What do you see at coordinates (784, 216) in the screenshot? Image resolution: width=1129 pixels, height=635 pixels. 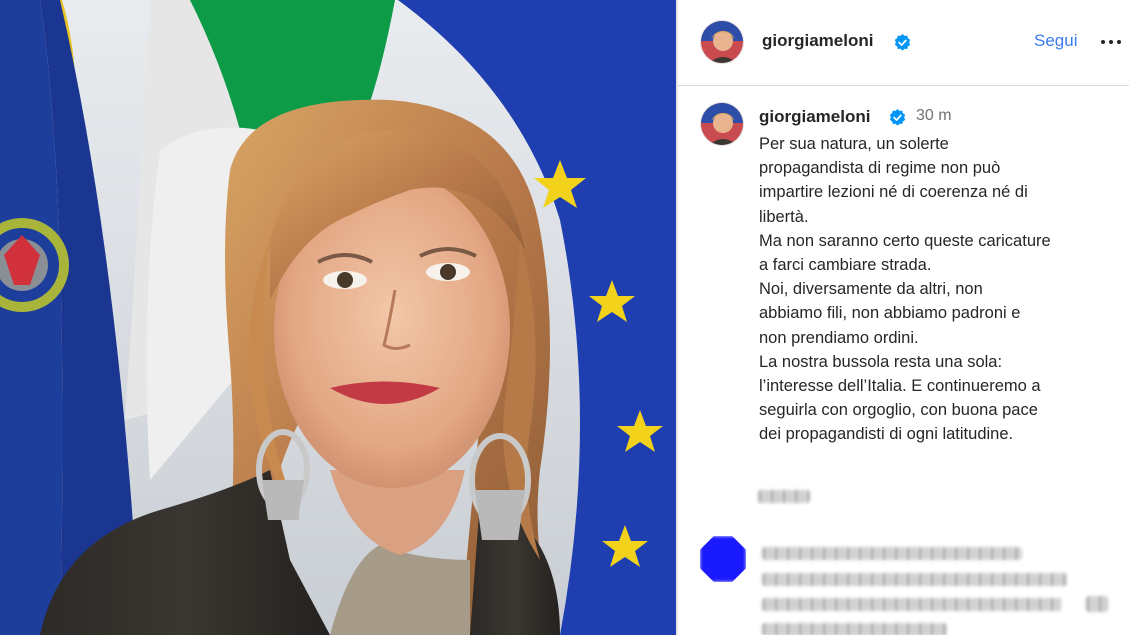 I see `caption-line: libertà.` at bounding box center [784, 216].